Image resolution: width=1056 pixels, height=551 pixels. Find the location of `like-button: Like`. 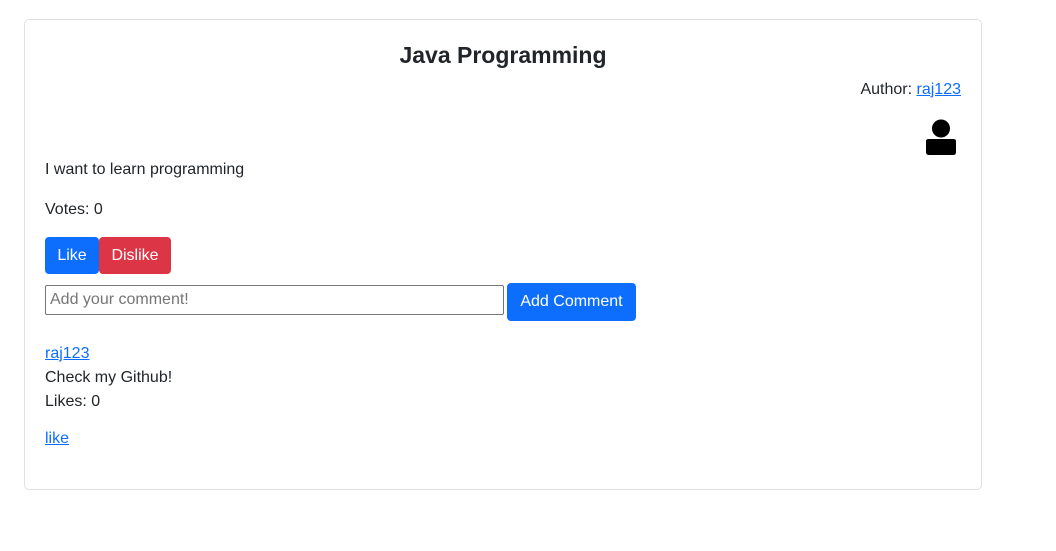

like-button: Like is located at coordinates (72, 255).